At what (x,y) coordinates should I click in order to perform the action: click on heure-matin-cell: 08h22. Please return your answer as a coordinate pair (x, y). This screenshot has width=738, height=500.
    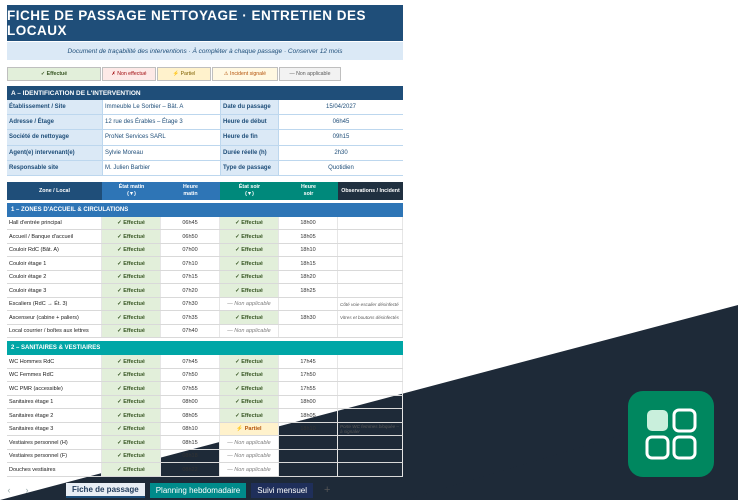
    Looking at the image, I should click on (190, 469).